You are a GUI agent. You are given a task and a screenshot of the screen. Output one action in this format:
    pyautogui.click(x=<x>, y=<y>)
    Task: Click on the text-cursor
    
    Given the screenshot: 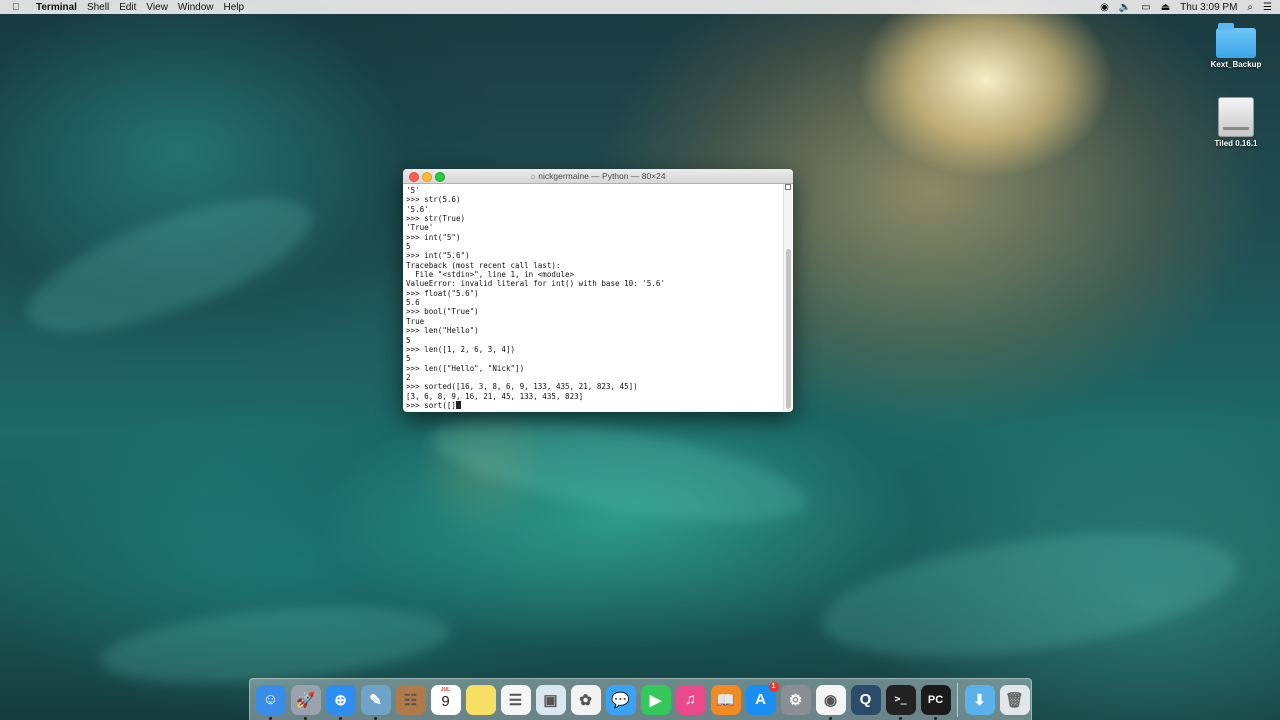 What is the action you would take?
    pyautogui.click(x=458, y=404)
    